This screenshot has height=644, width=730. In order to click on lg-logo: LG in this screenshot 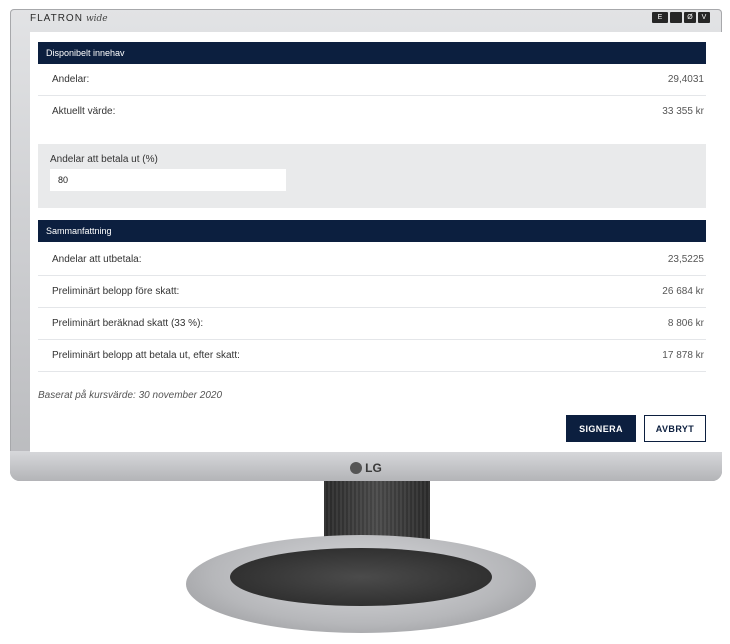, I will do `click(366, 468)`.